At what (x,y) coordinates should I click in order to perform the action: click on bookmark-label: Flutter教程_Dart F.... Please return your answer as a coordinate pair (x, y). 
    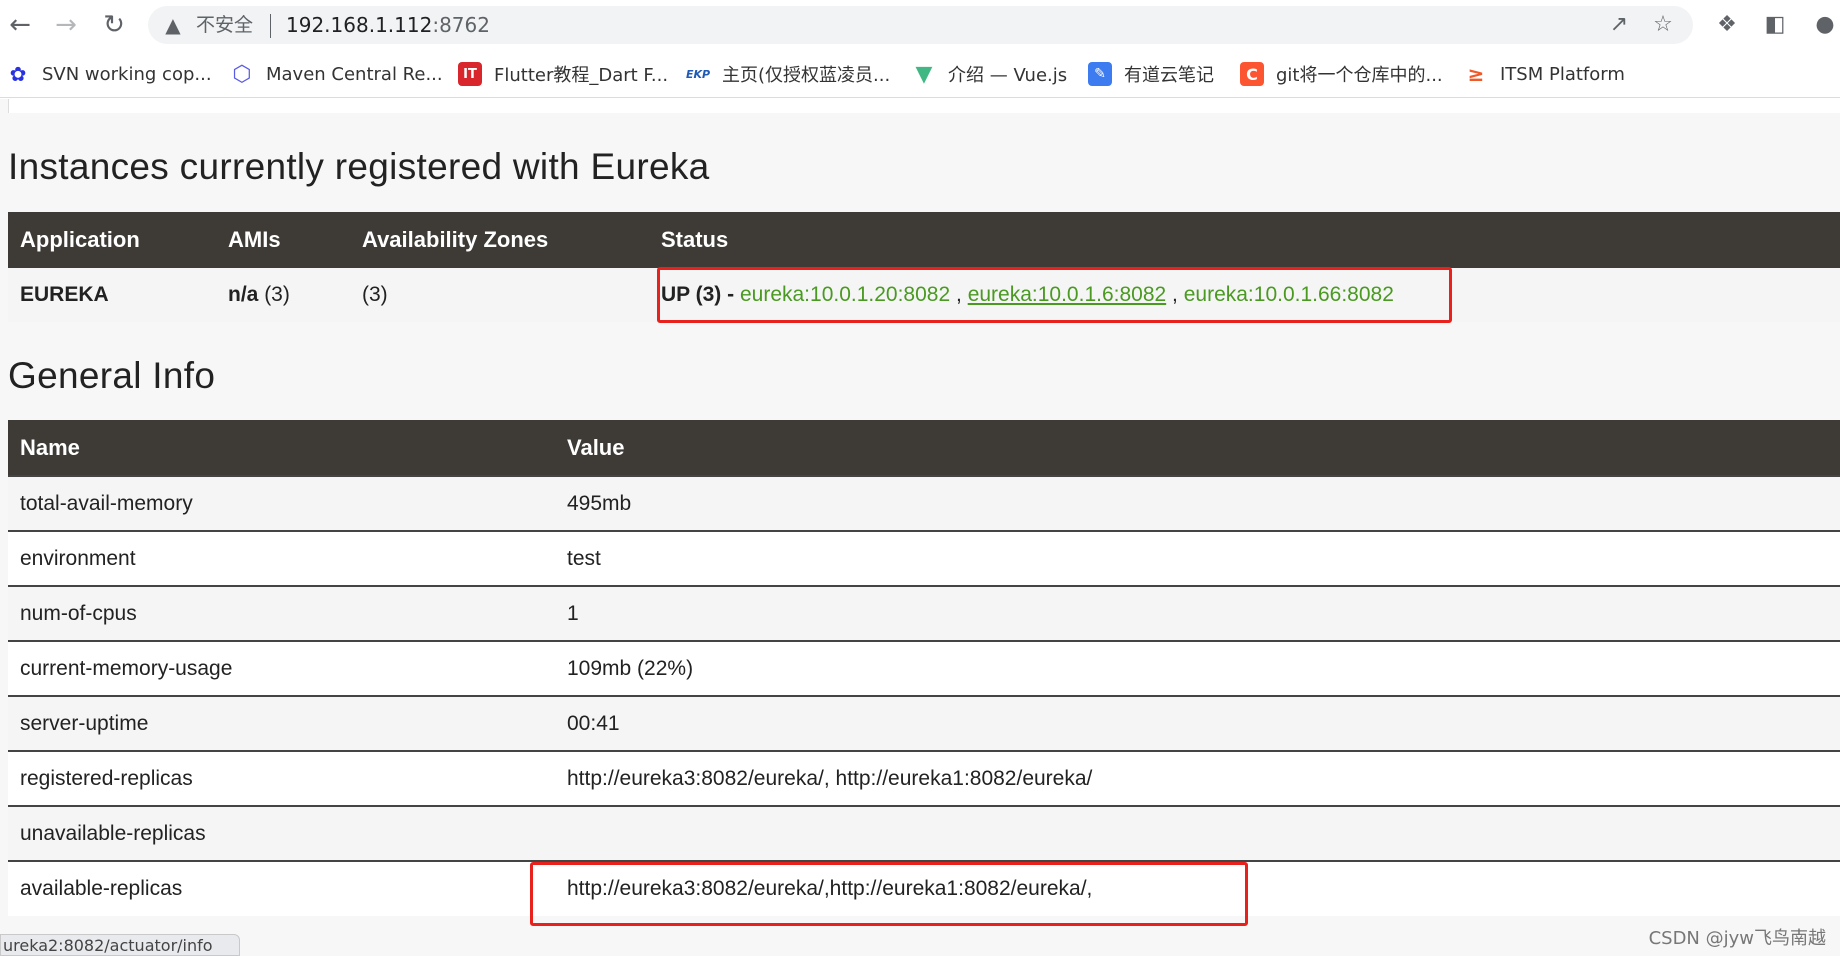
    Looking at the image, I should click on (581, 75).